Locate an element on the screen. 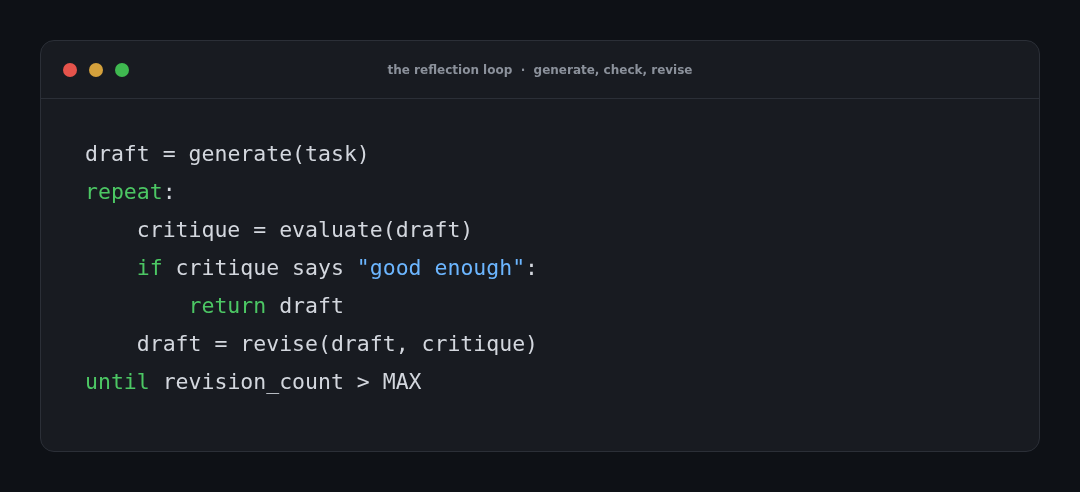 The width and height of the screenshot is (1080, 492). code-line: draft = revise(draft, critique) is located at coordinates (337, 344).